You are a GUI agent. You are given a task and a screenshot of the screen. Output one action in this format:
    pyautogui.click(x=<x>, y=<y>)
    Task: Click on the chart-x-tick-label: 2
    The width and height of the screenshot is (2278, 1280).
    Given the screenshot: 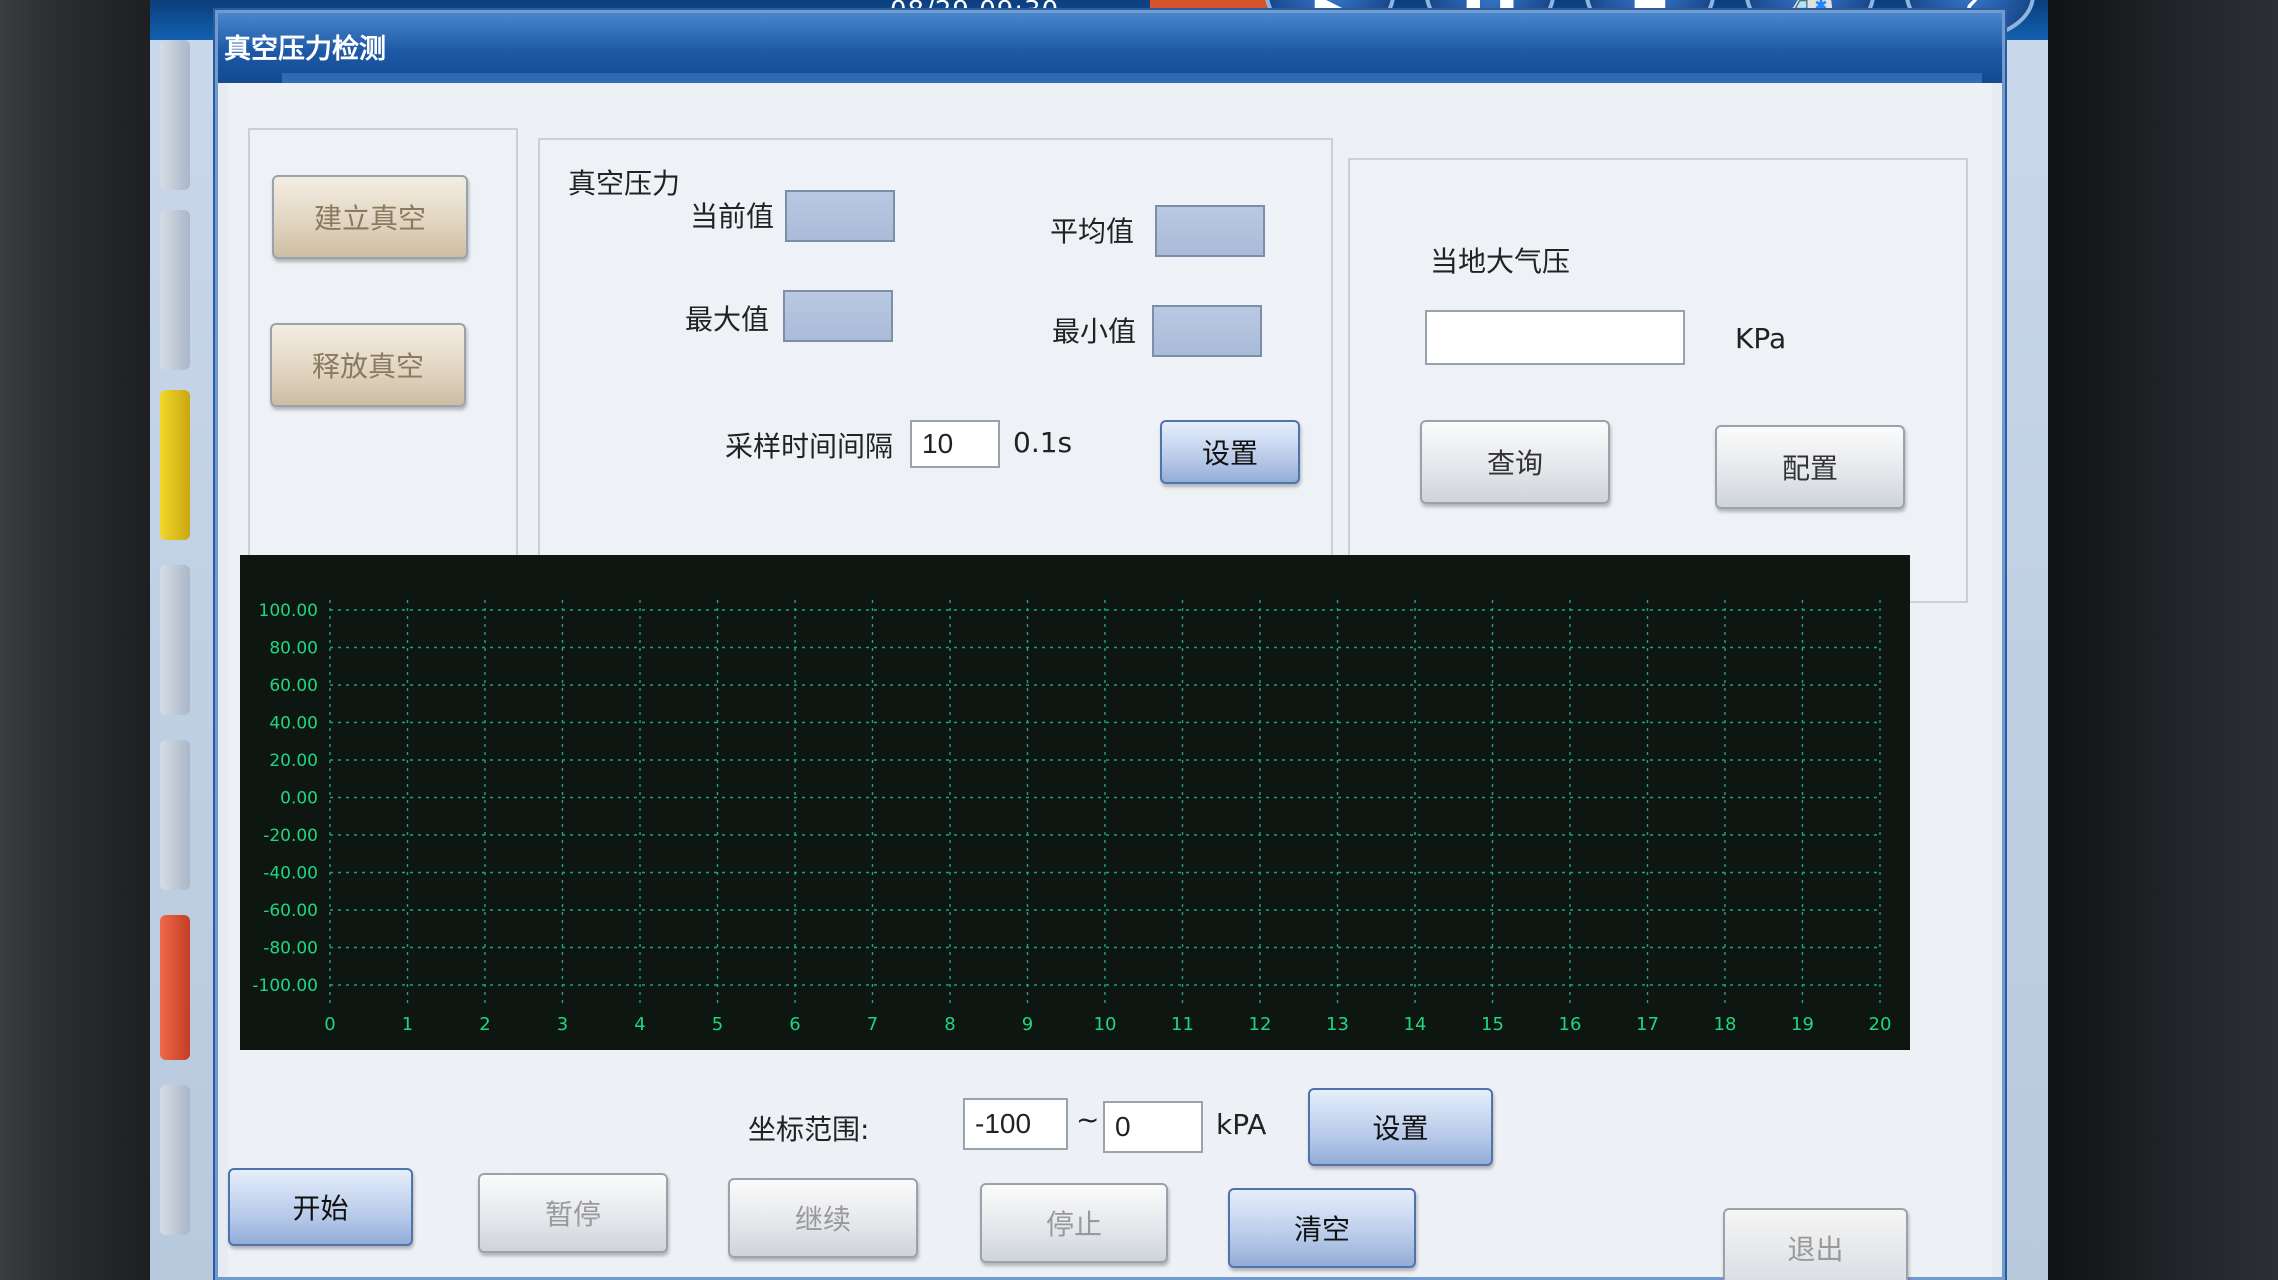 What is the action you would take?
    pyautogui.click(x=484, y=1024)
    